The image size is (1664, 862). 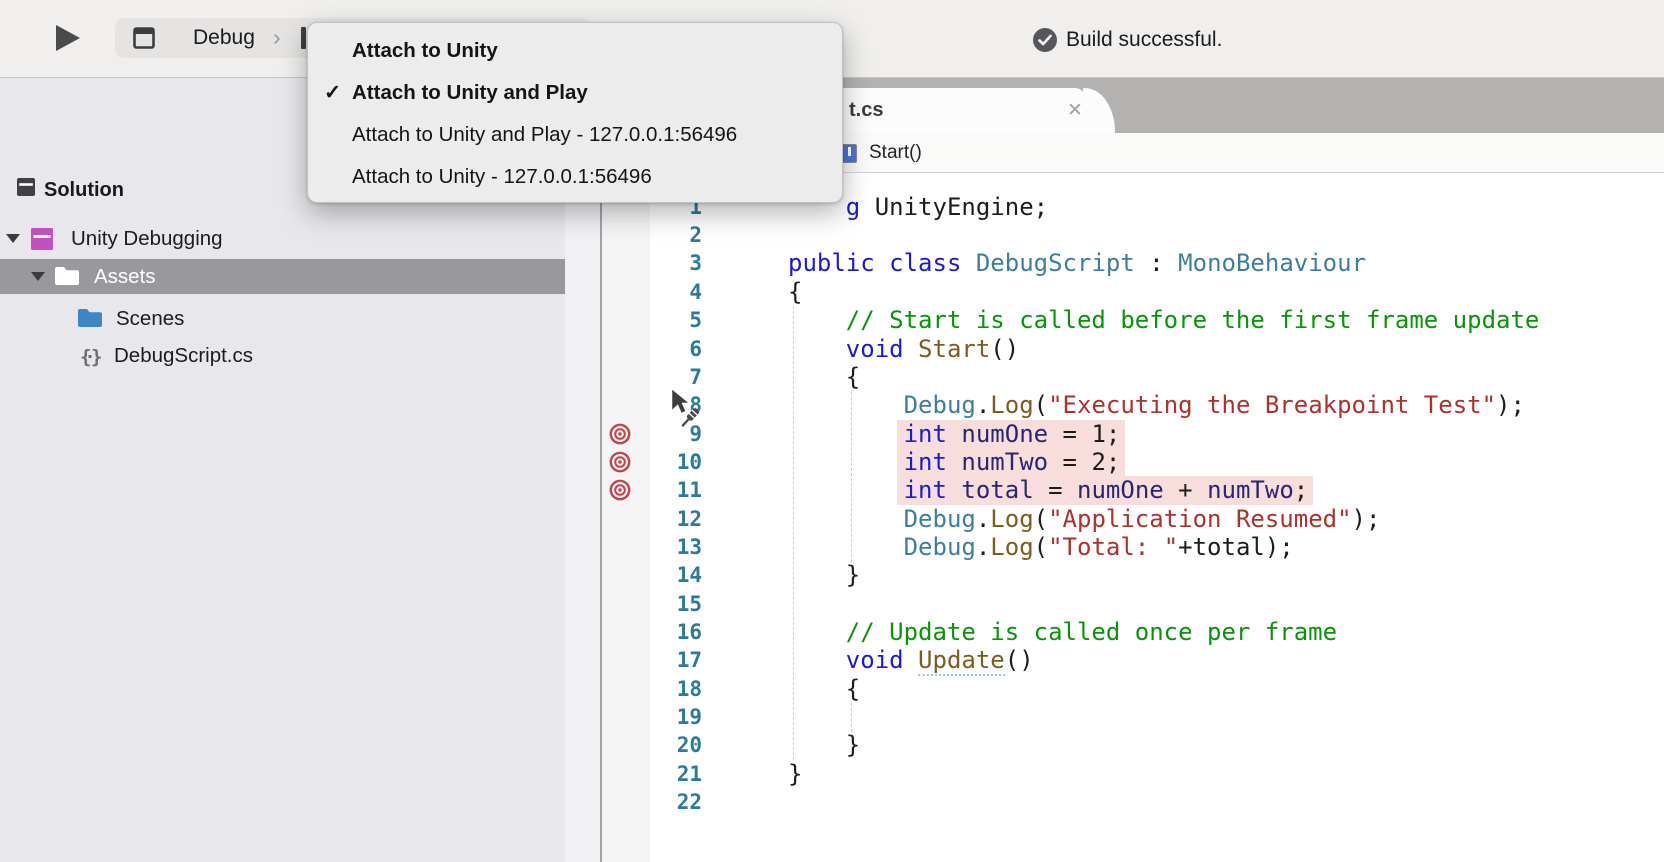 What do you see at coordinates (652, 292) in the screenshot?
I see `line-number: 4` at bounding box center [652, 292].